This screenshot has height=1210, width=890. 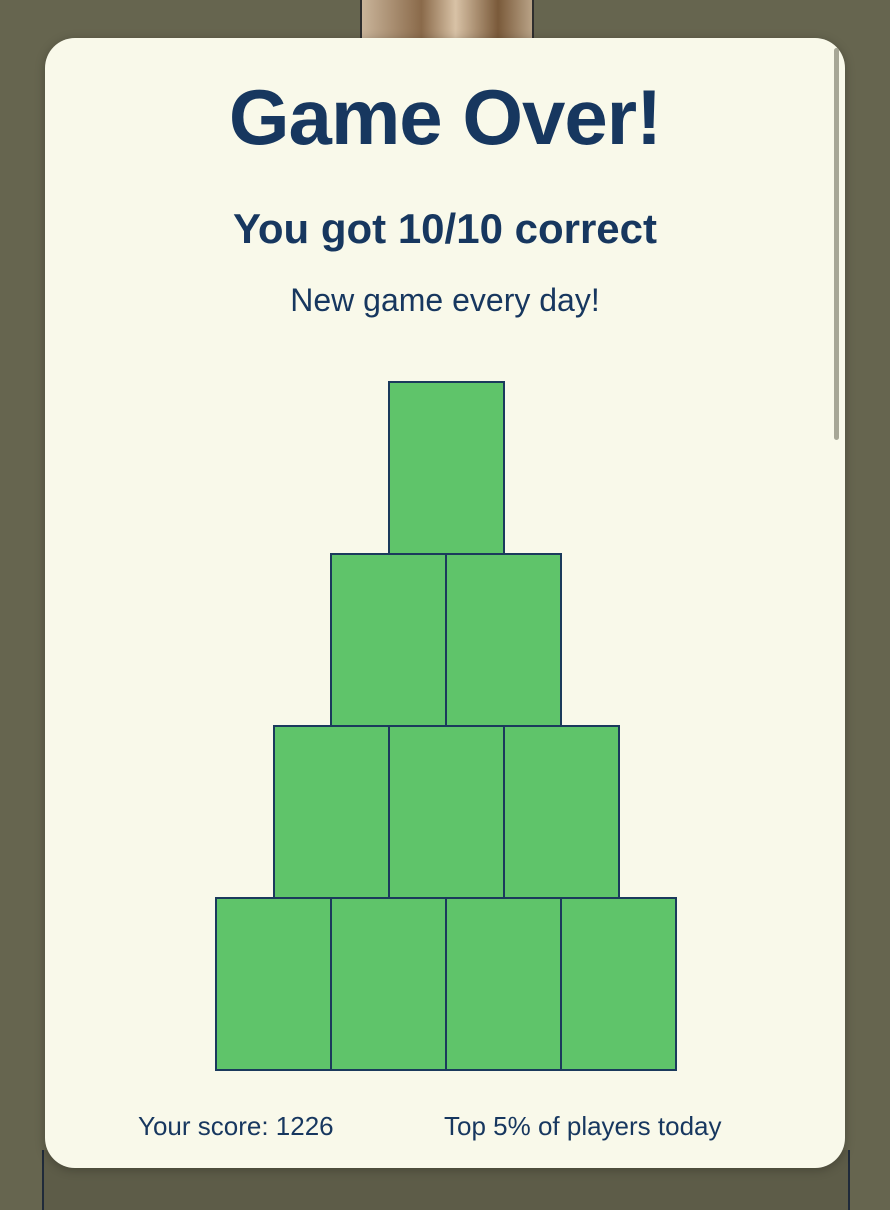 What do you see at coordinates (583, 1126) in the screenshot?
I see `rank-text: Top 5% of players today` at bounding box center [583, 1126].